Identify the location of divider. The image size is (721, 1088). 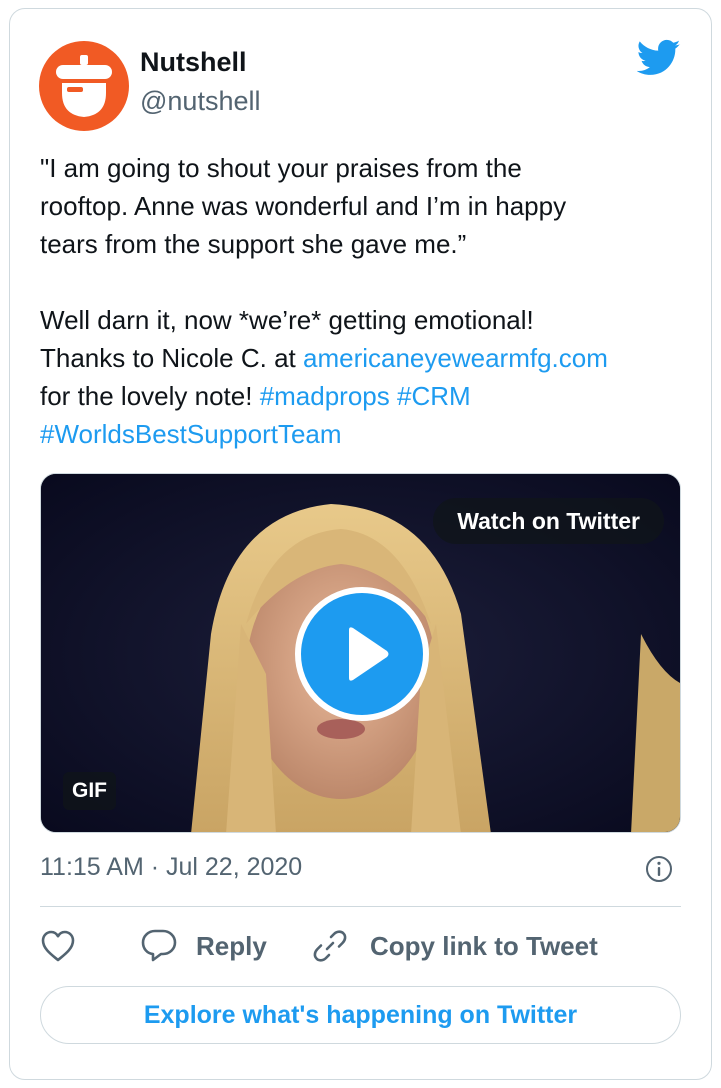
(360, 906).